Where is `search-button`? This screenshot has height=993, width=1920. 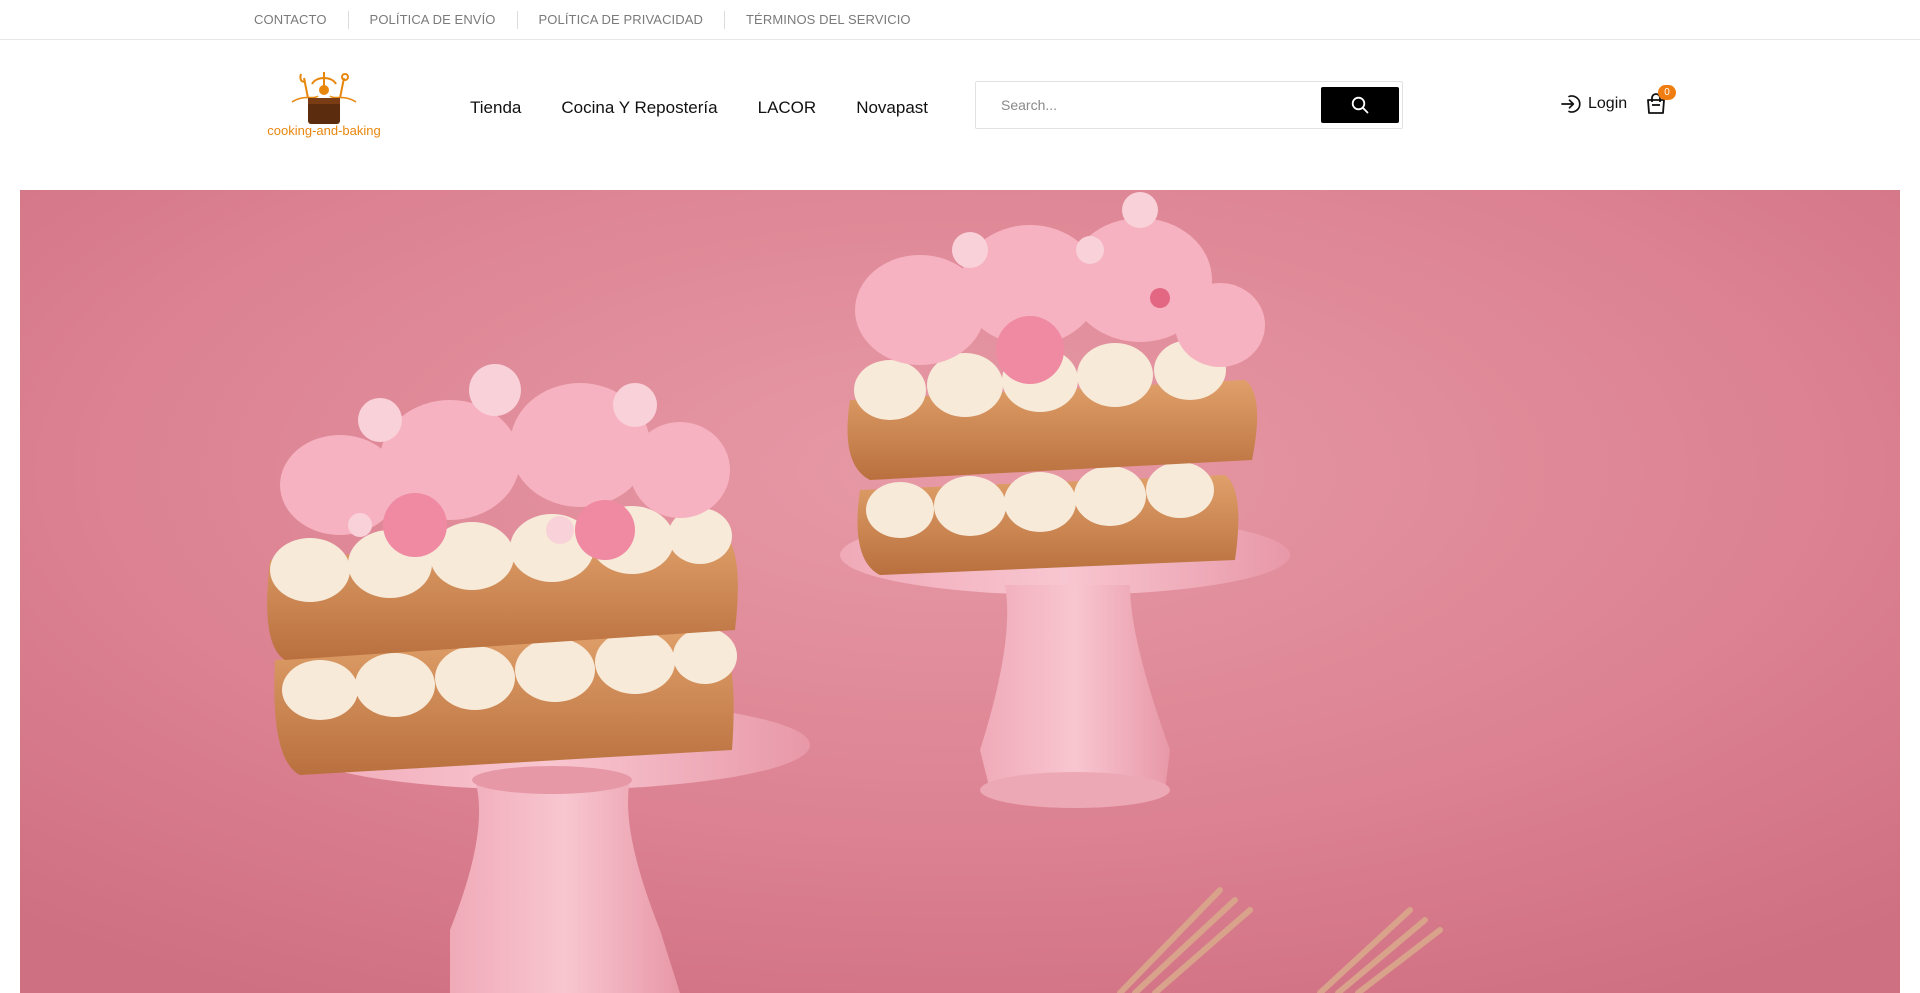
search-button is located at coordinates (1360, 105).